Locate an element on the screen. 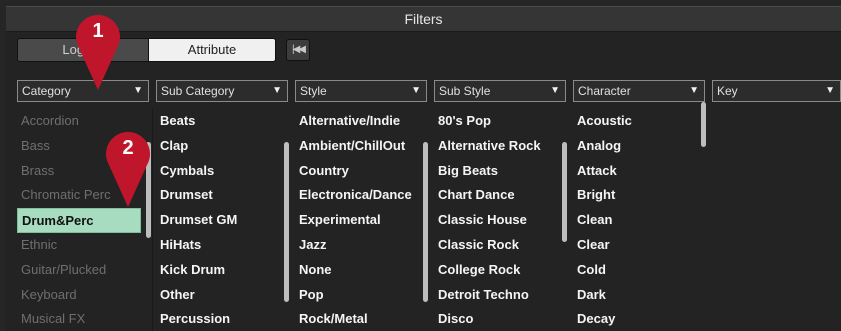 The width and height of the screenshot is (841, 331). list-item: Analog is located at coordinates (635, 146).